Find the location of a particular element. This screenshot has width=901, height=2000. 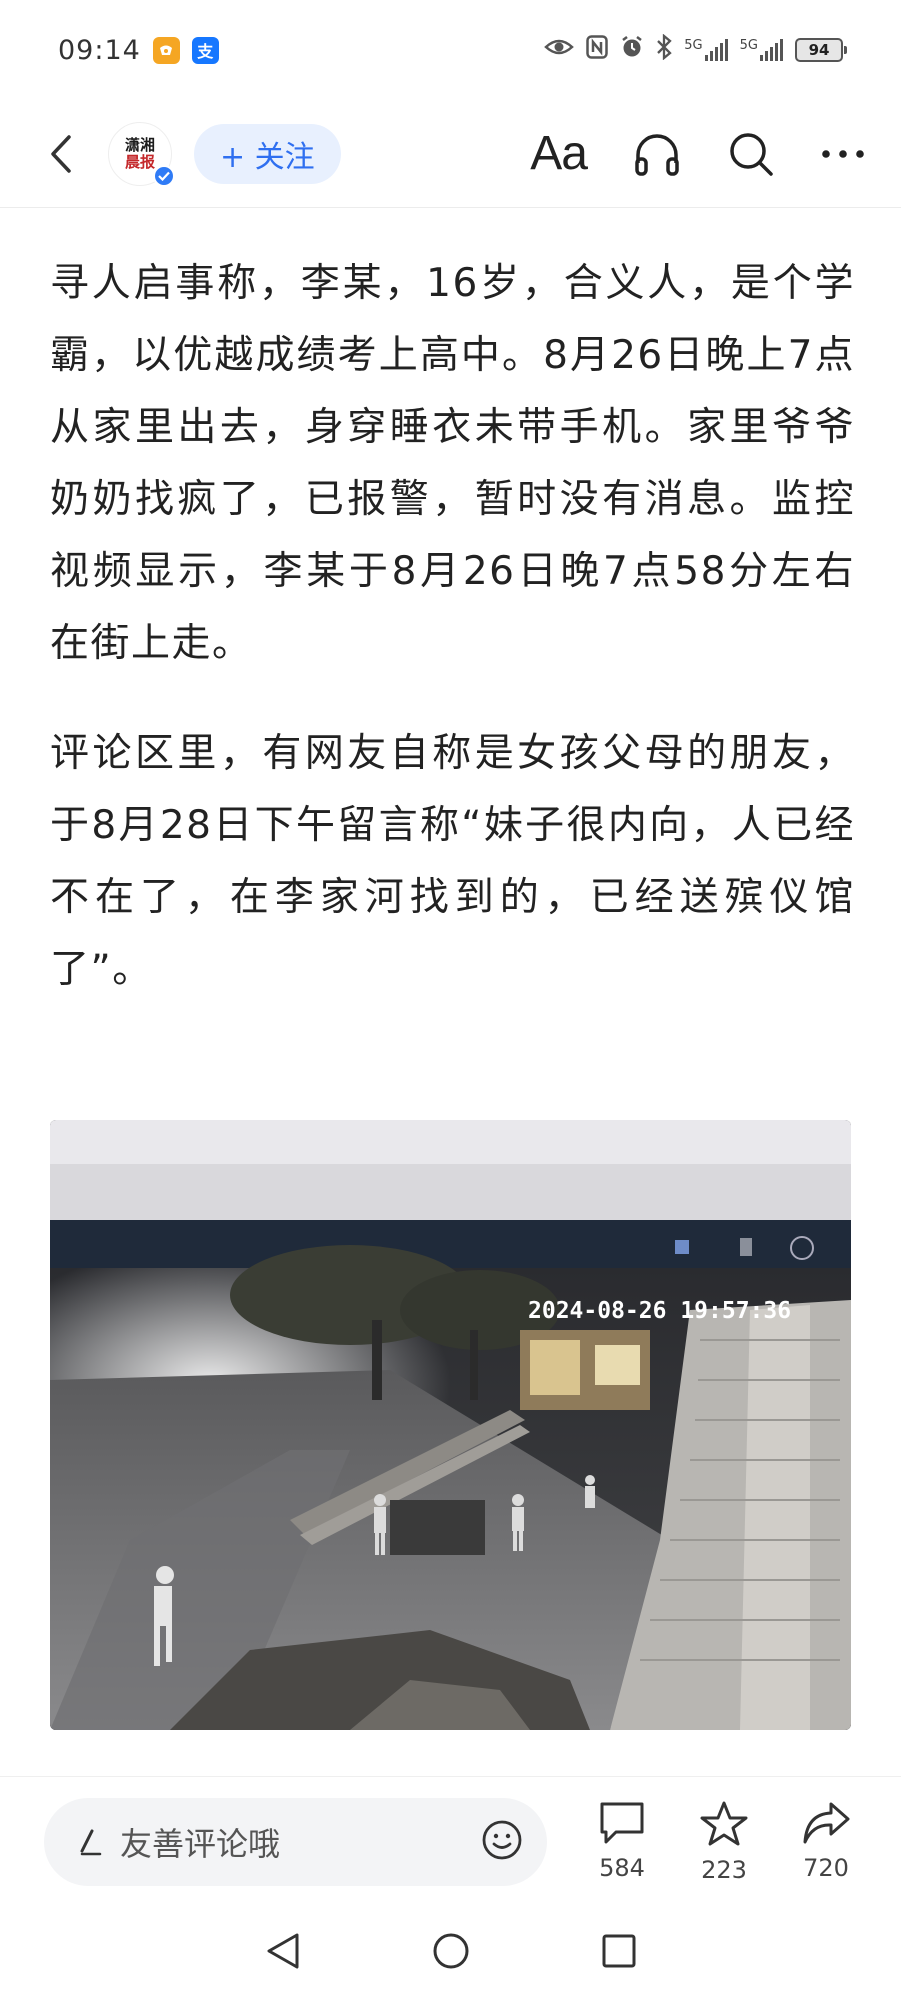

eye-comfort-icon is located at coordinates (559, 50).